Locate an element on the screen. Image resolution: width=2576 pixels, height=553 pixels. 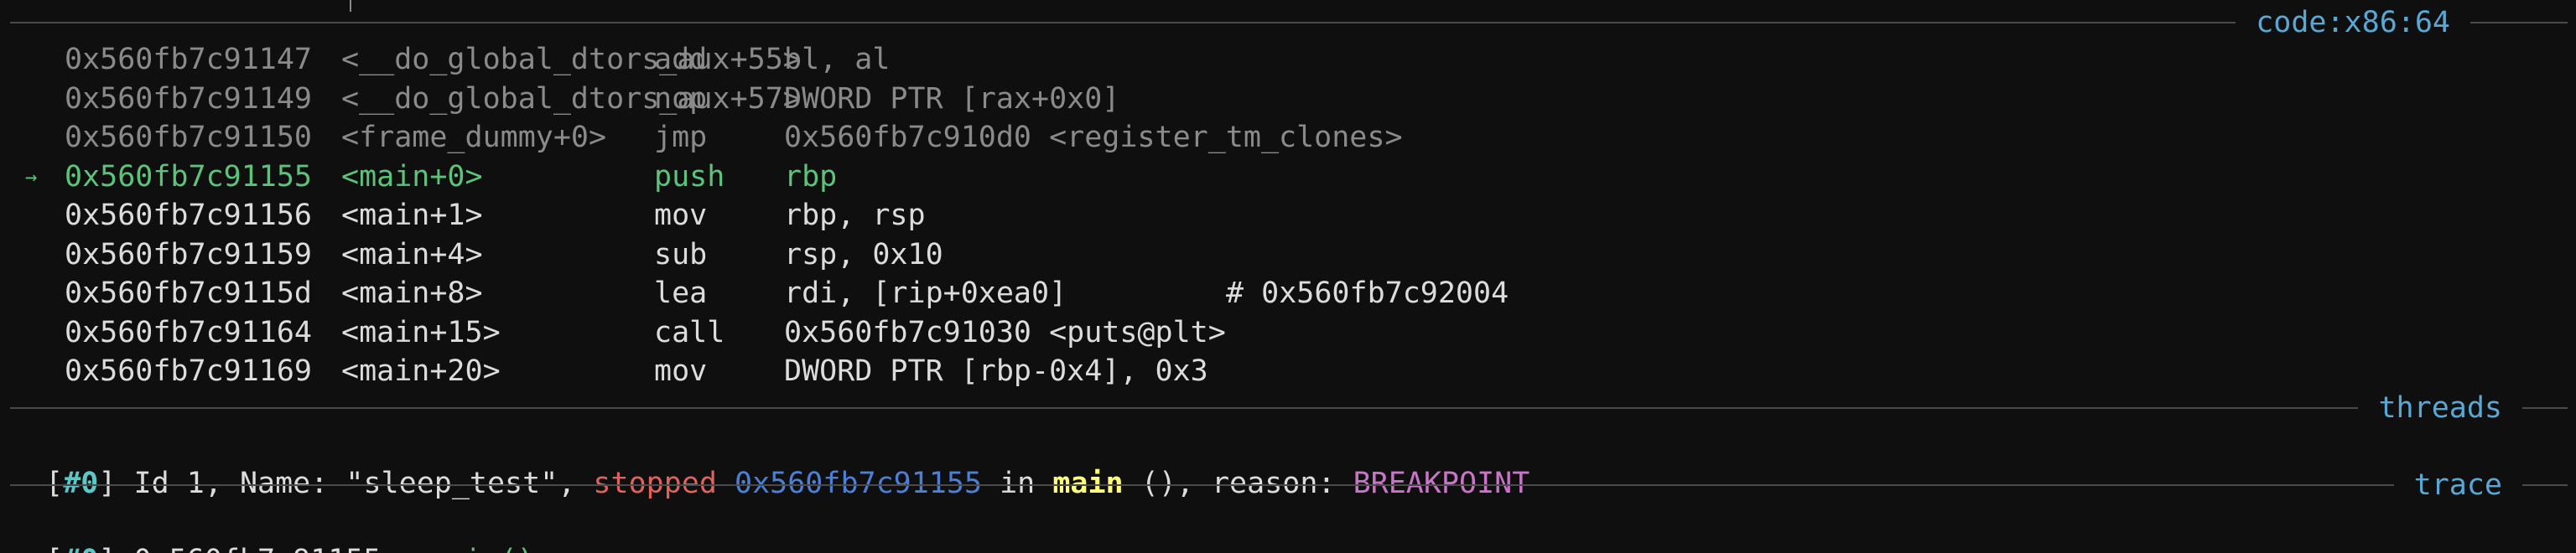
disasm-mnemonic: nop is located at coordinates (681, 98).